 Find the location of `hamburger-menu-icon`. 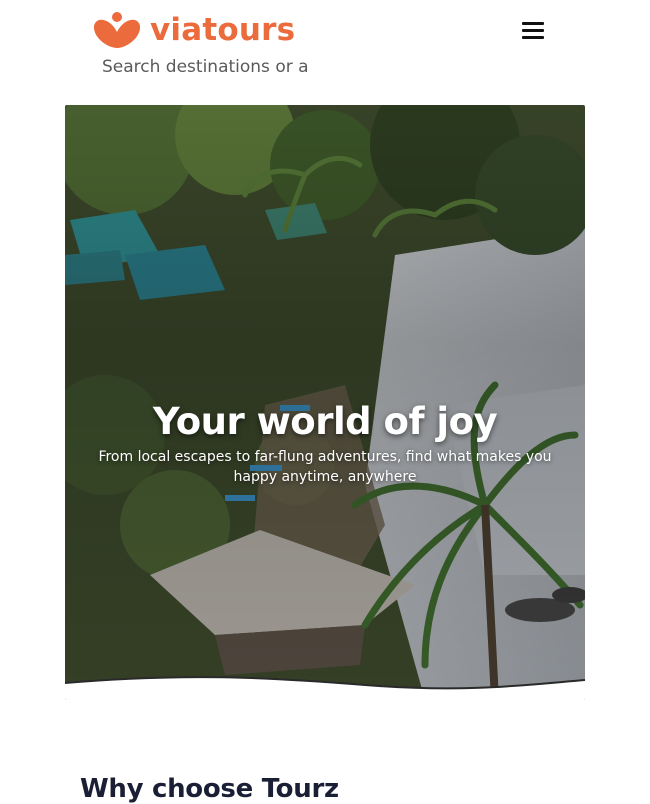

hamburger-menu-icon is located at coordinates (533, 30).